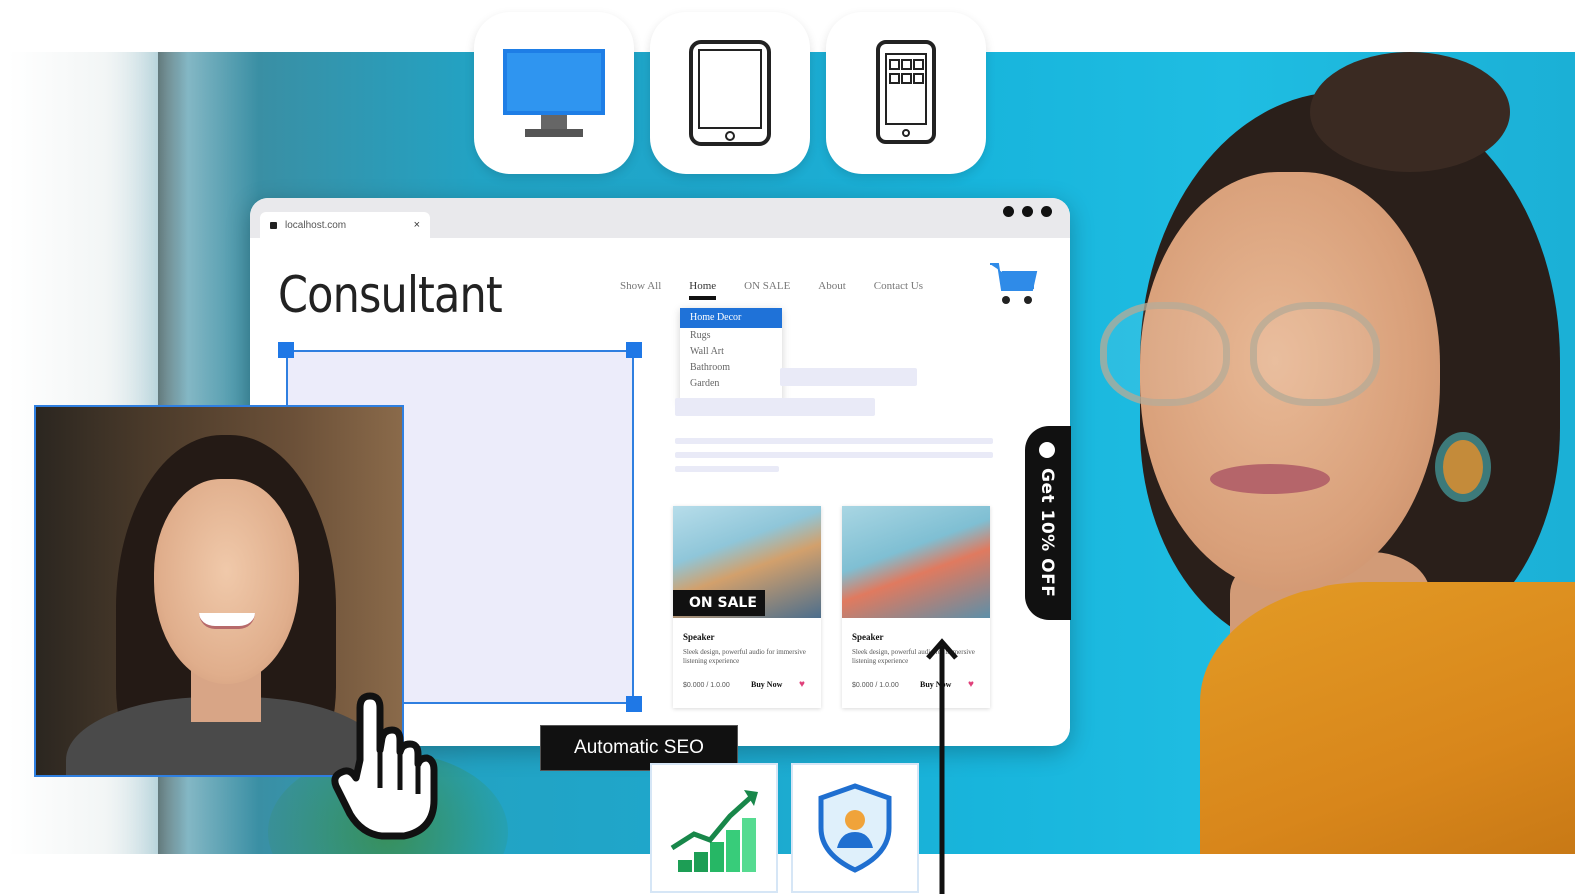  Describe the element at coordinates (660, 218) in the screenshot. I see `browser-tab-bar: localhost.com ×` at that location.